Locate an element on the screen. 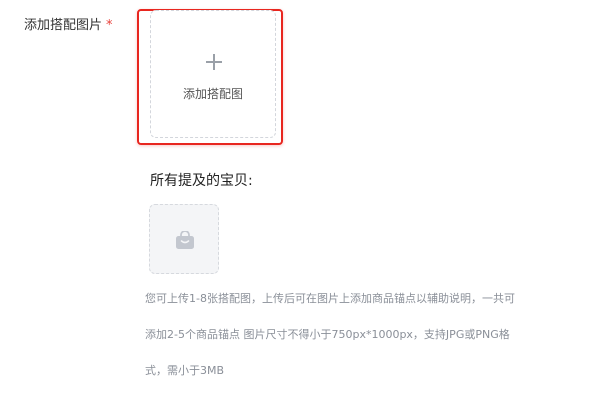 The height and width of the screenshot is (396, 593). hint-line-1: 您可上传1-8张搭配图，上传后可在图片上添加商品锚点以辅助说明，一共可 is located at coordinates (330, 298).